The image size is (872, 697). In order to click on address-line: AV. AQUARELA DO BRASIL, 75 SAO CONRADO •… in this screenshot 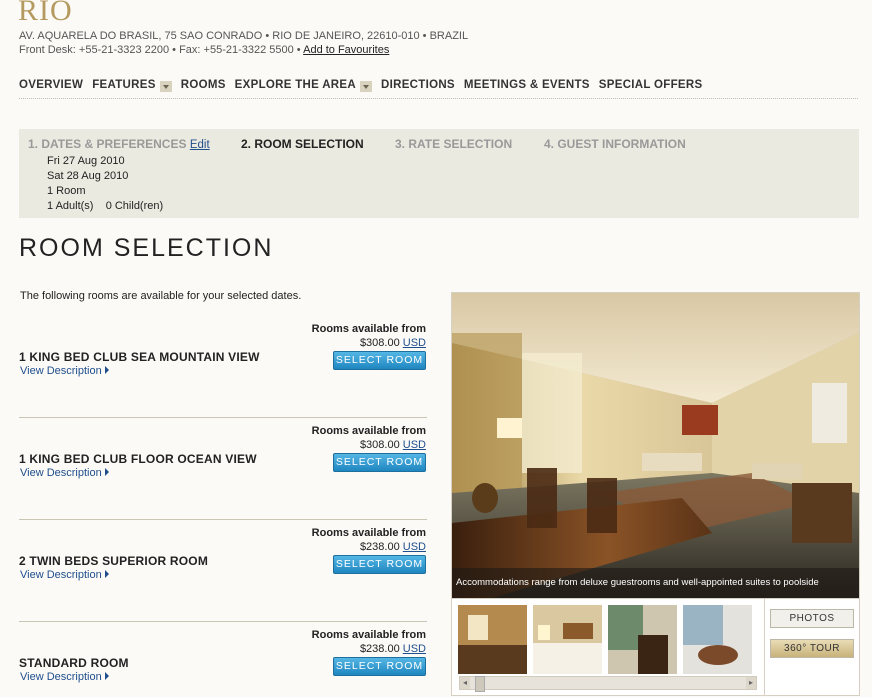, I will do `click(244, 36)`.